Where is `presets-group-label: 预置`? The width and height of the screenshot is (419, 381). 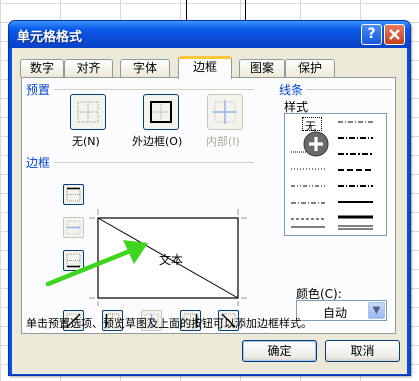
presets-group-label: 预置 is located at coordinates (38, 90).